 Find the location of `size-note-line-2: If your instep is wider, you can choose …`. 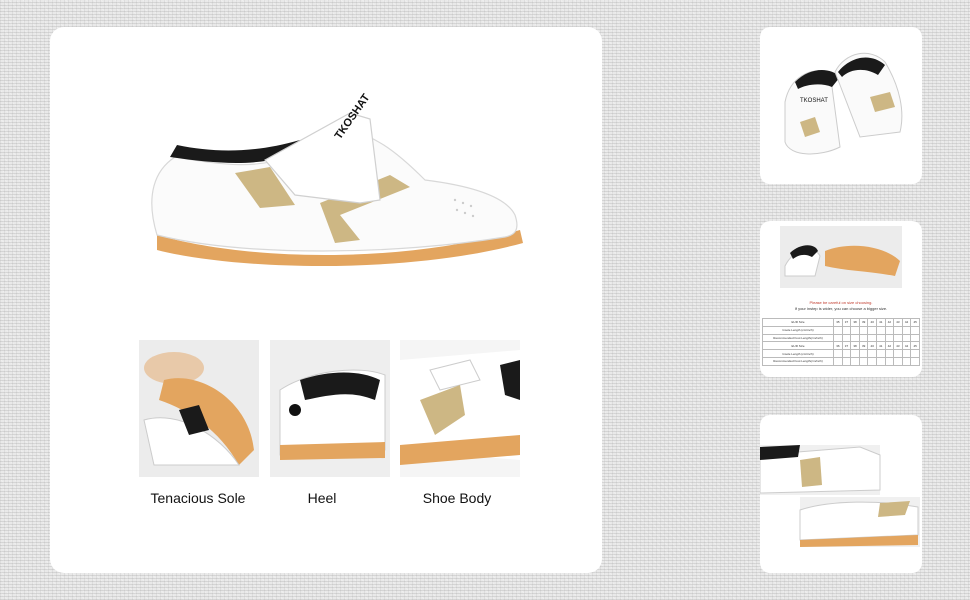

size-note-line-2: If your instep is wider, you can choose … is located at coordinates (841, 308).